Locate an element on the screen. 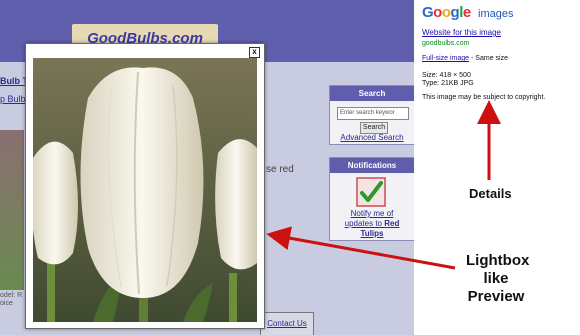 This screenshot has height=335, width=580. advanced-search-link: Advanced Search is located at coordinates (372, 137).